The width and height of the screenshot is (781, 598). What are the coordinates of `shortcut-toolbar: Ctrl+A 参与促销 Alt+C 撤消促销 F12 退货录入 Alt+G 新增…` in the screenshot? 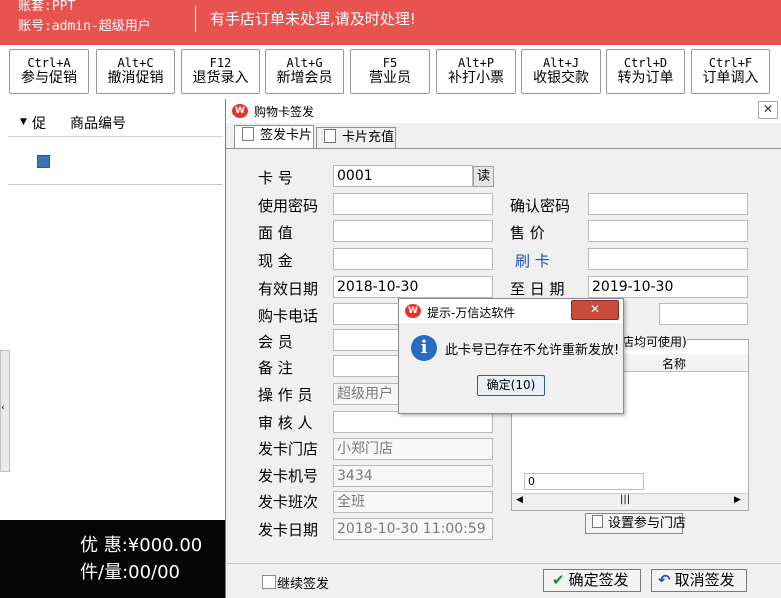 It's located at (390, 72).